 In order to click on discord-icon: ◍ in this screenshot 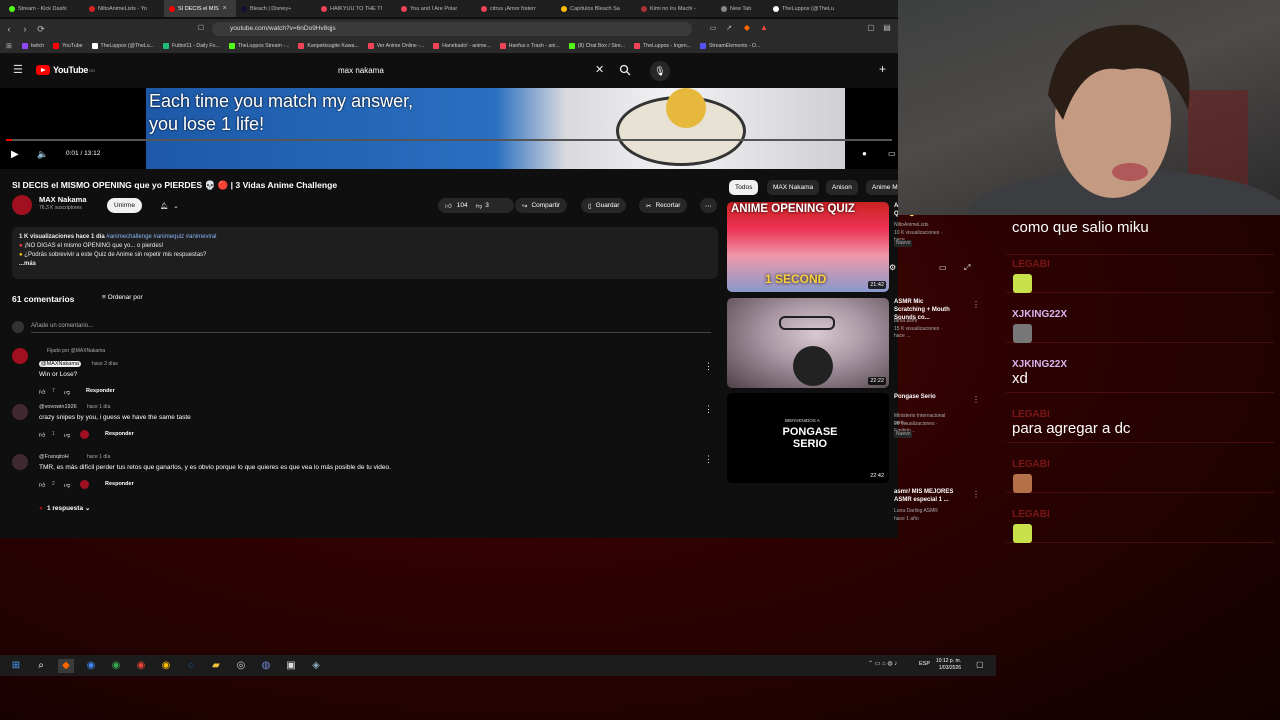, I will do `click(266, 666)`.